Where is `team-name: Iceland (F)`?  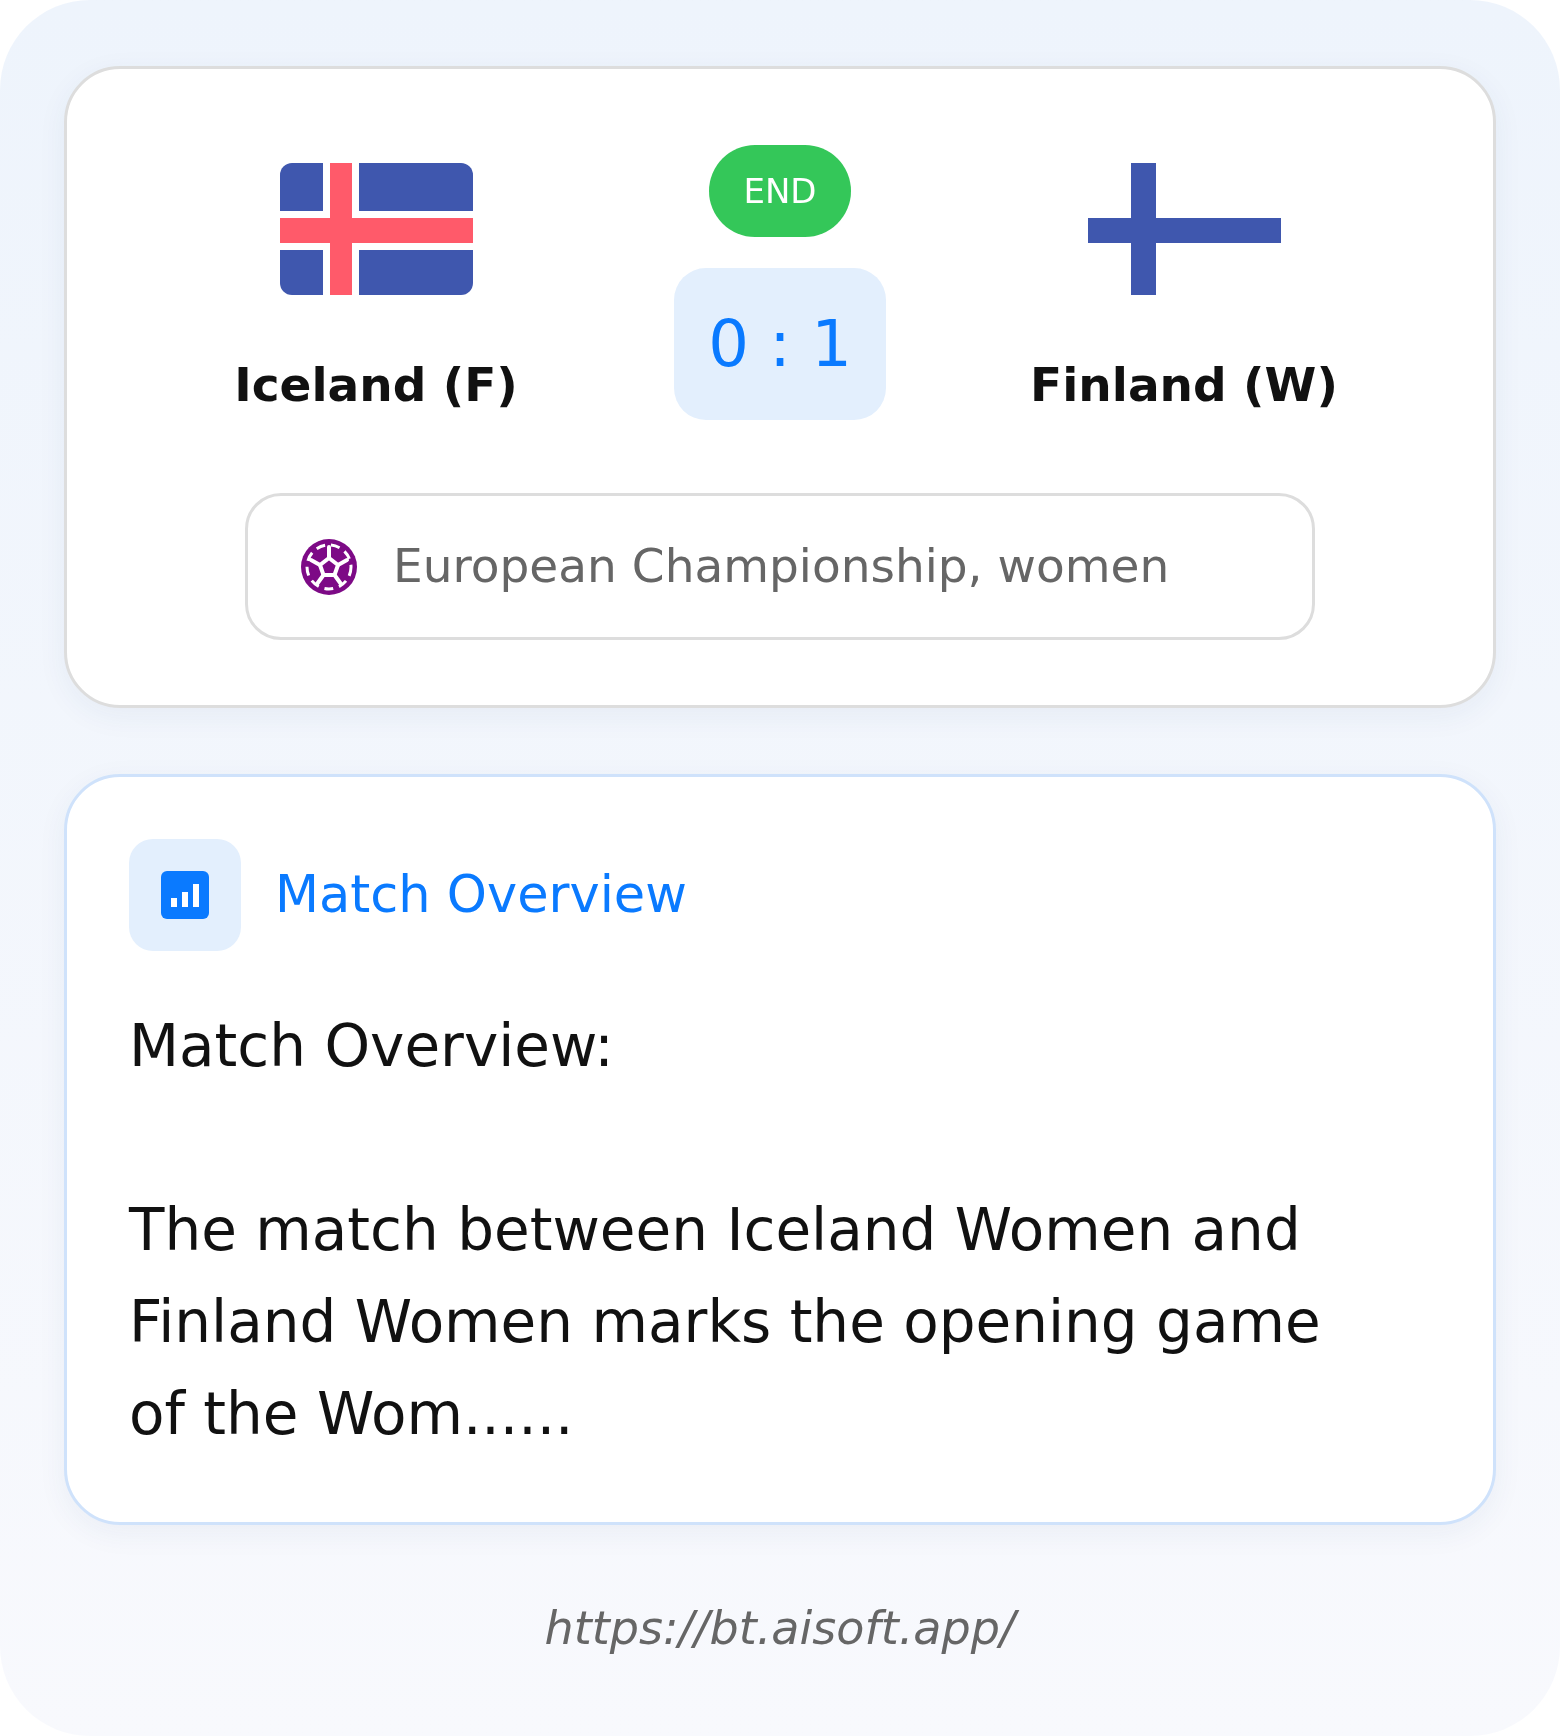 team-name: Iceland (F) is located at coordinates (376, 385).